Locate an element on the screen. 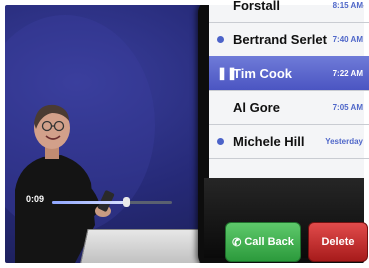 This screenshot has width=369, height=268. voicemail-time: 8:15 AM is located at coordinates (347, 5).